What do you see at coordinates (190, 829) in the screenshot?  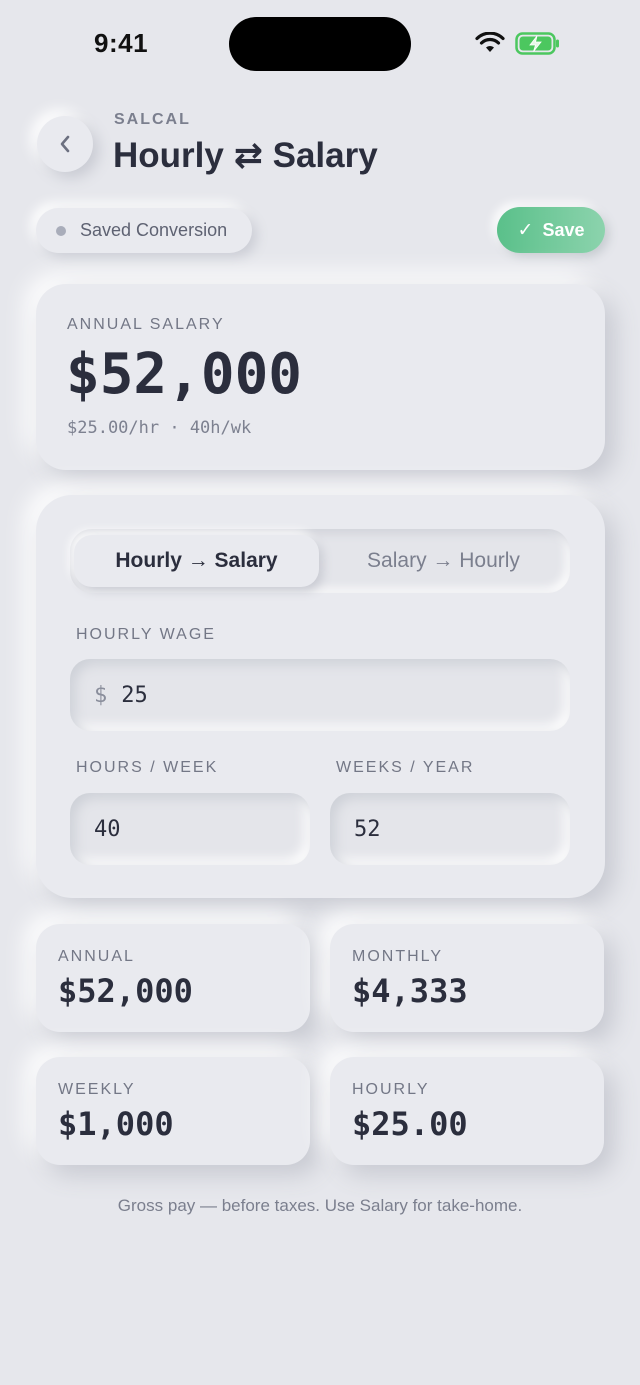 I see `hours-per-week-input: 40` at bounding box center [190, 829].